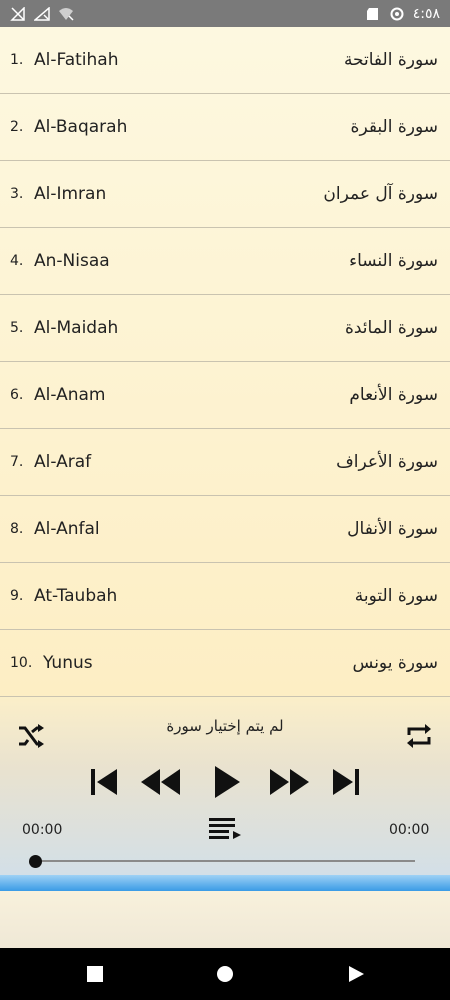 The width and height of the screenshot is (450, 1000). I want to click on surah-latin-name: An-Nisaa, so click(72, 261).